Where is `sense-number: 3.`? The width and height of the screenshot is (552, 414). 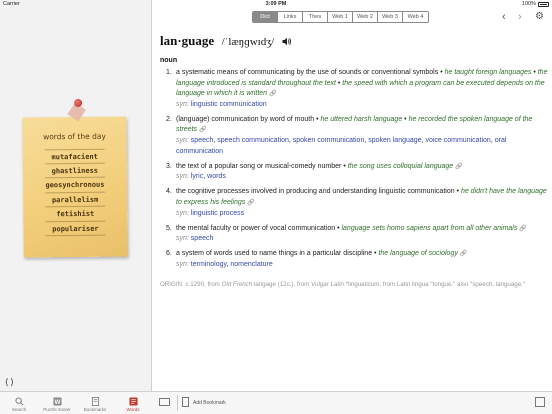 sense-number: 3. is located at coordinates (169, 166).